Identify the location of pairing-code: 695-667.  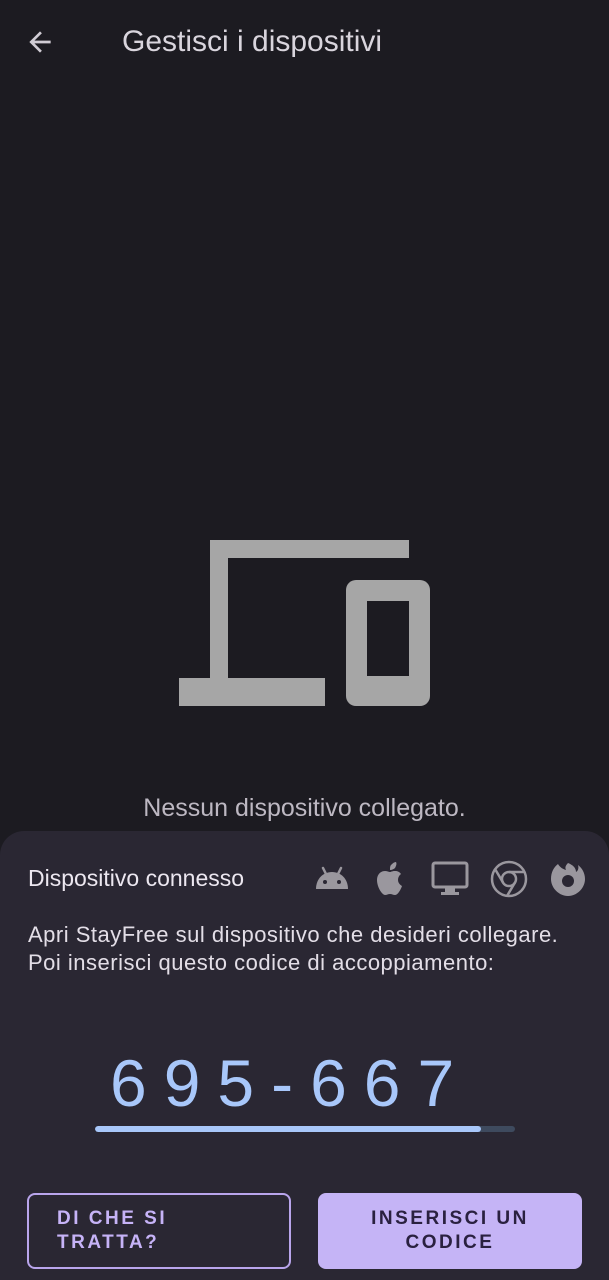
(291, 1083).